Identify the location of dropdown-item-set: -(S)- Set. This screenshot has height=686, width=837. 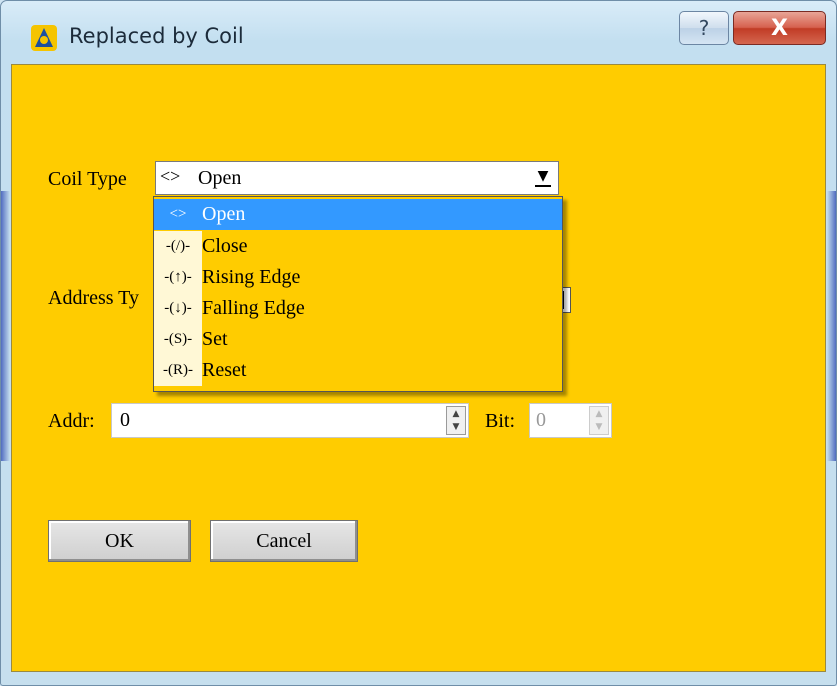
(358, 339).